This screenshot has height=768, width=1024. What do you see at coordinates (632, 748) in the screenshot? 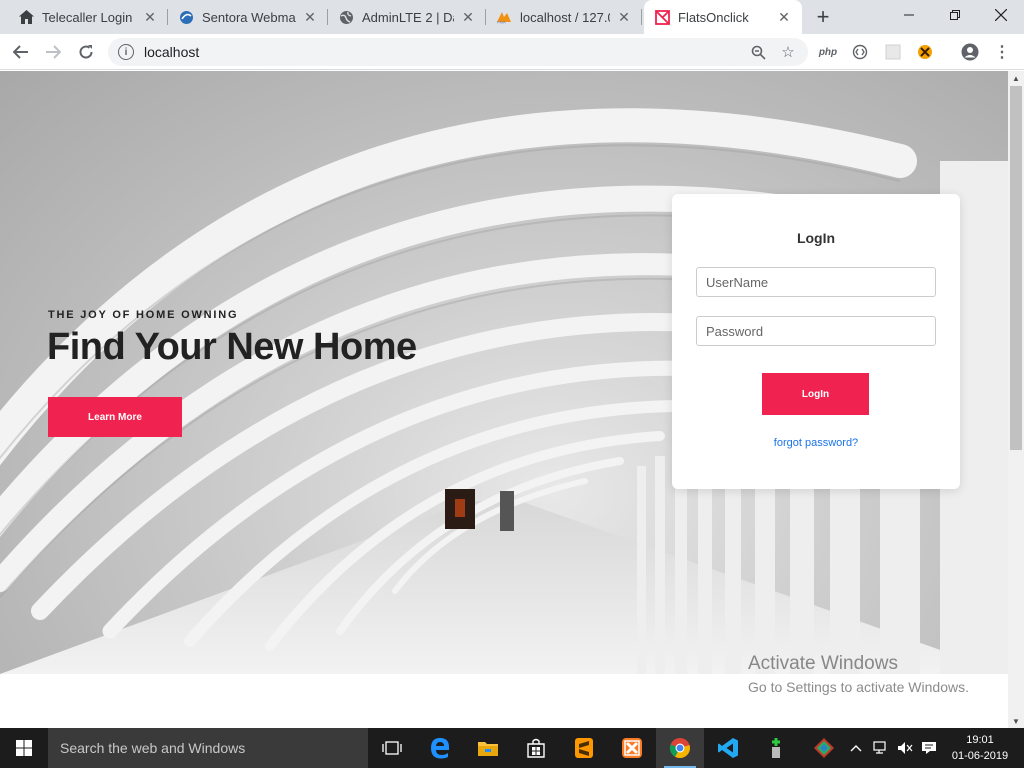
I see `xampp-icon` at bounding box center [632, 748].